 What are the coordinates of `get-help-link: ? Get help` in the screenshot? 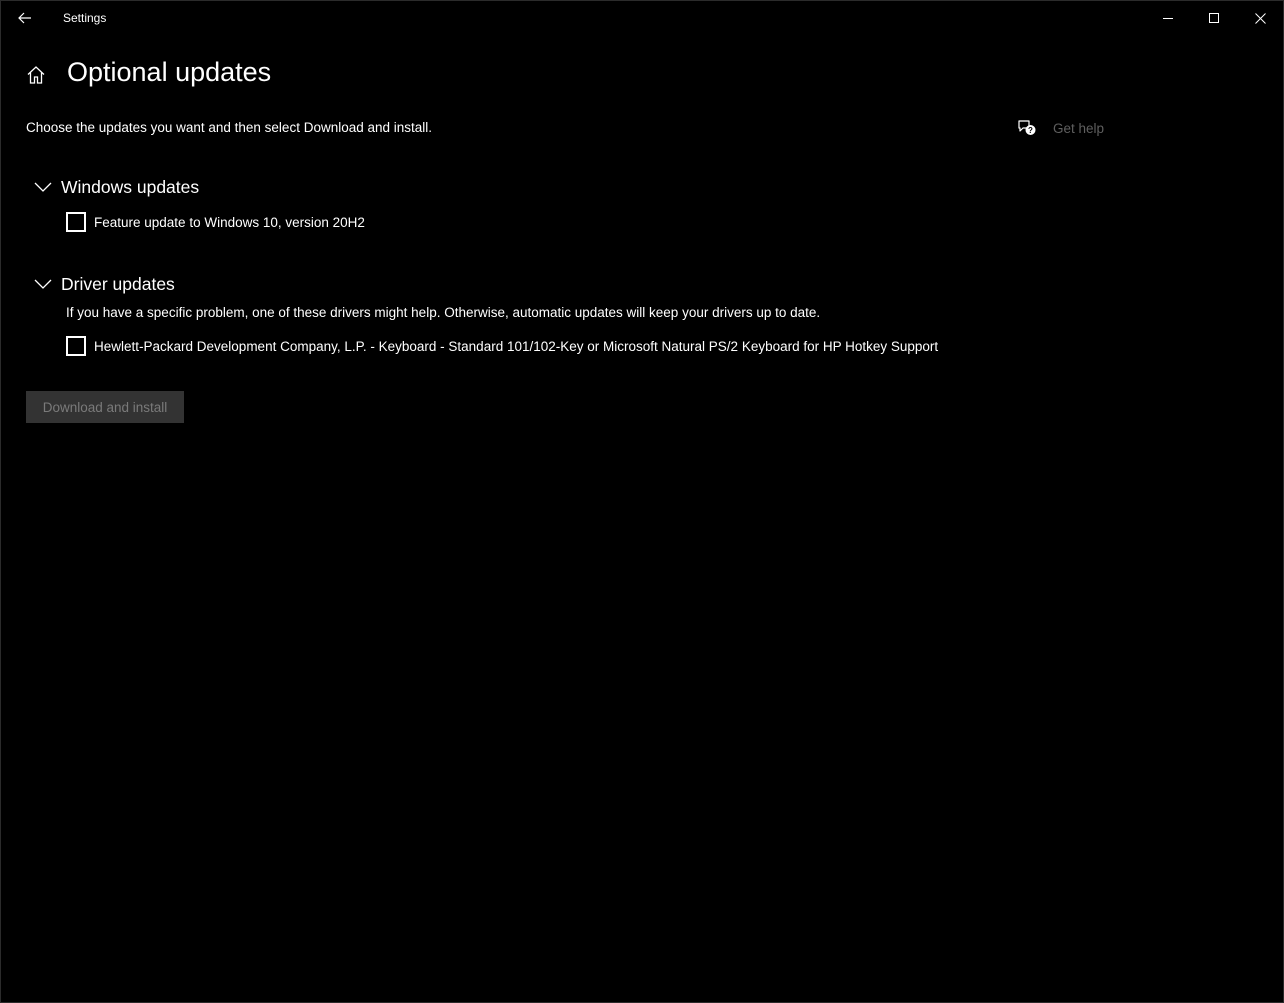 It's located at (1060, 128).